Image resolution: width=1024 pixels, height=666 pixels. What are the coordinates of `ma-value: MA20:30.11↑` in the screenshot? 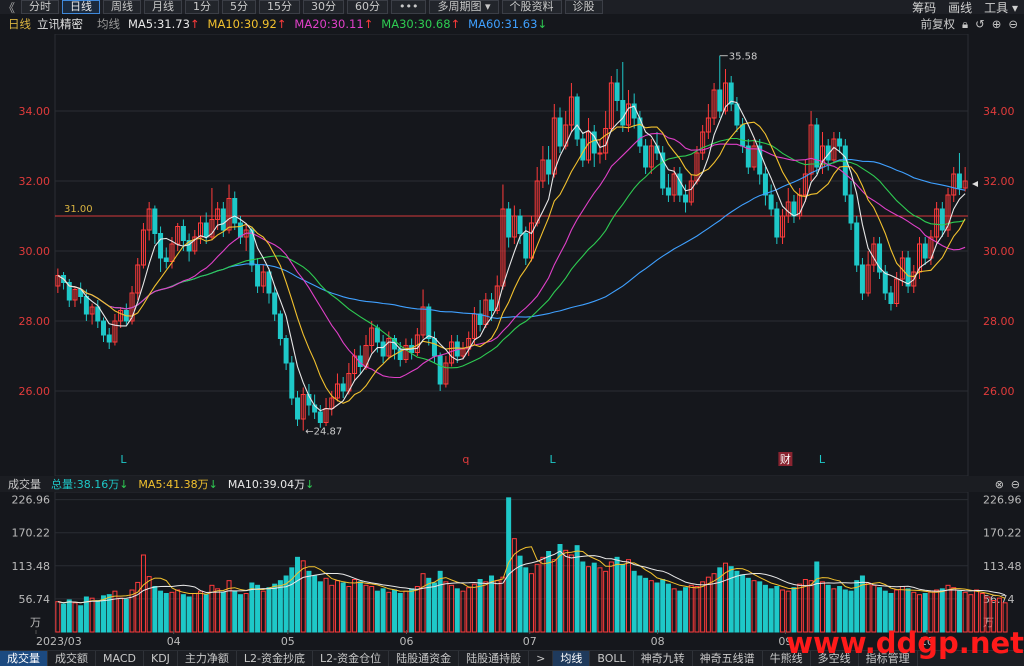 It's located at (334, 24).